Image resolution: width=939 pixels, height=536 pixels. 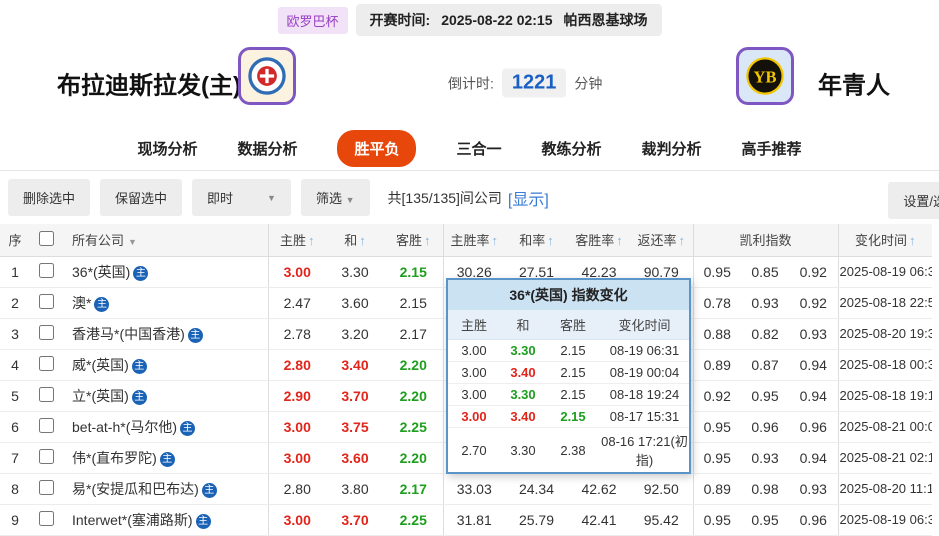 What do you see at coordinates (141, 197) in the screenshot?
I see `keep-selected-button: 保留选中` at bounding box center [141, 197].